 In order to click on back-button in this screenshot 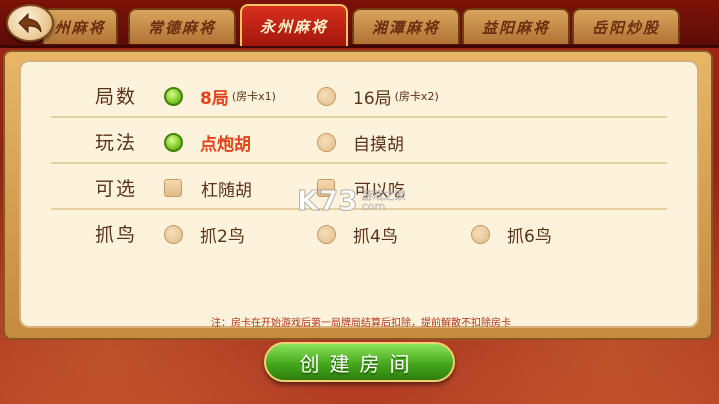, I will do `click(30, 23)`.